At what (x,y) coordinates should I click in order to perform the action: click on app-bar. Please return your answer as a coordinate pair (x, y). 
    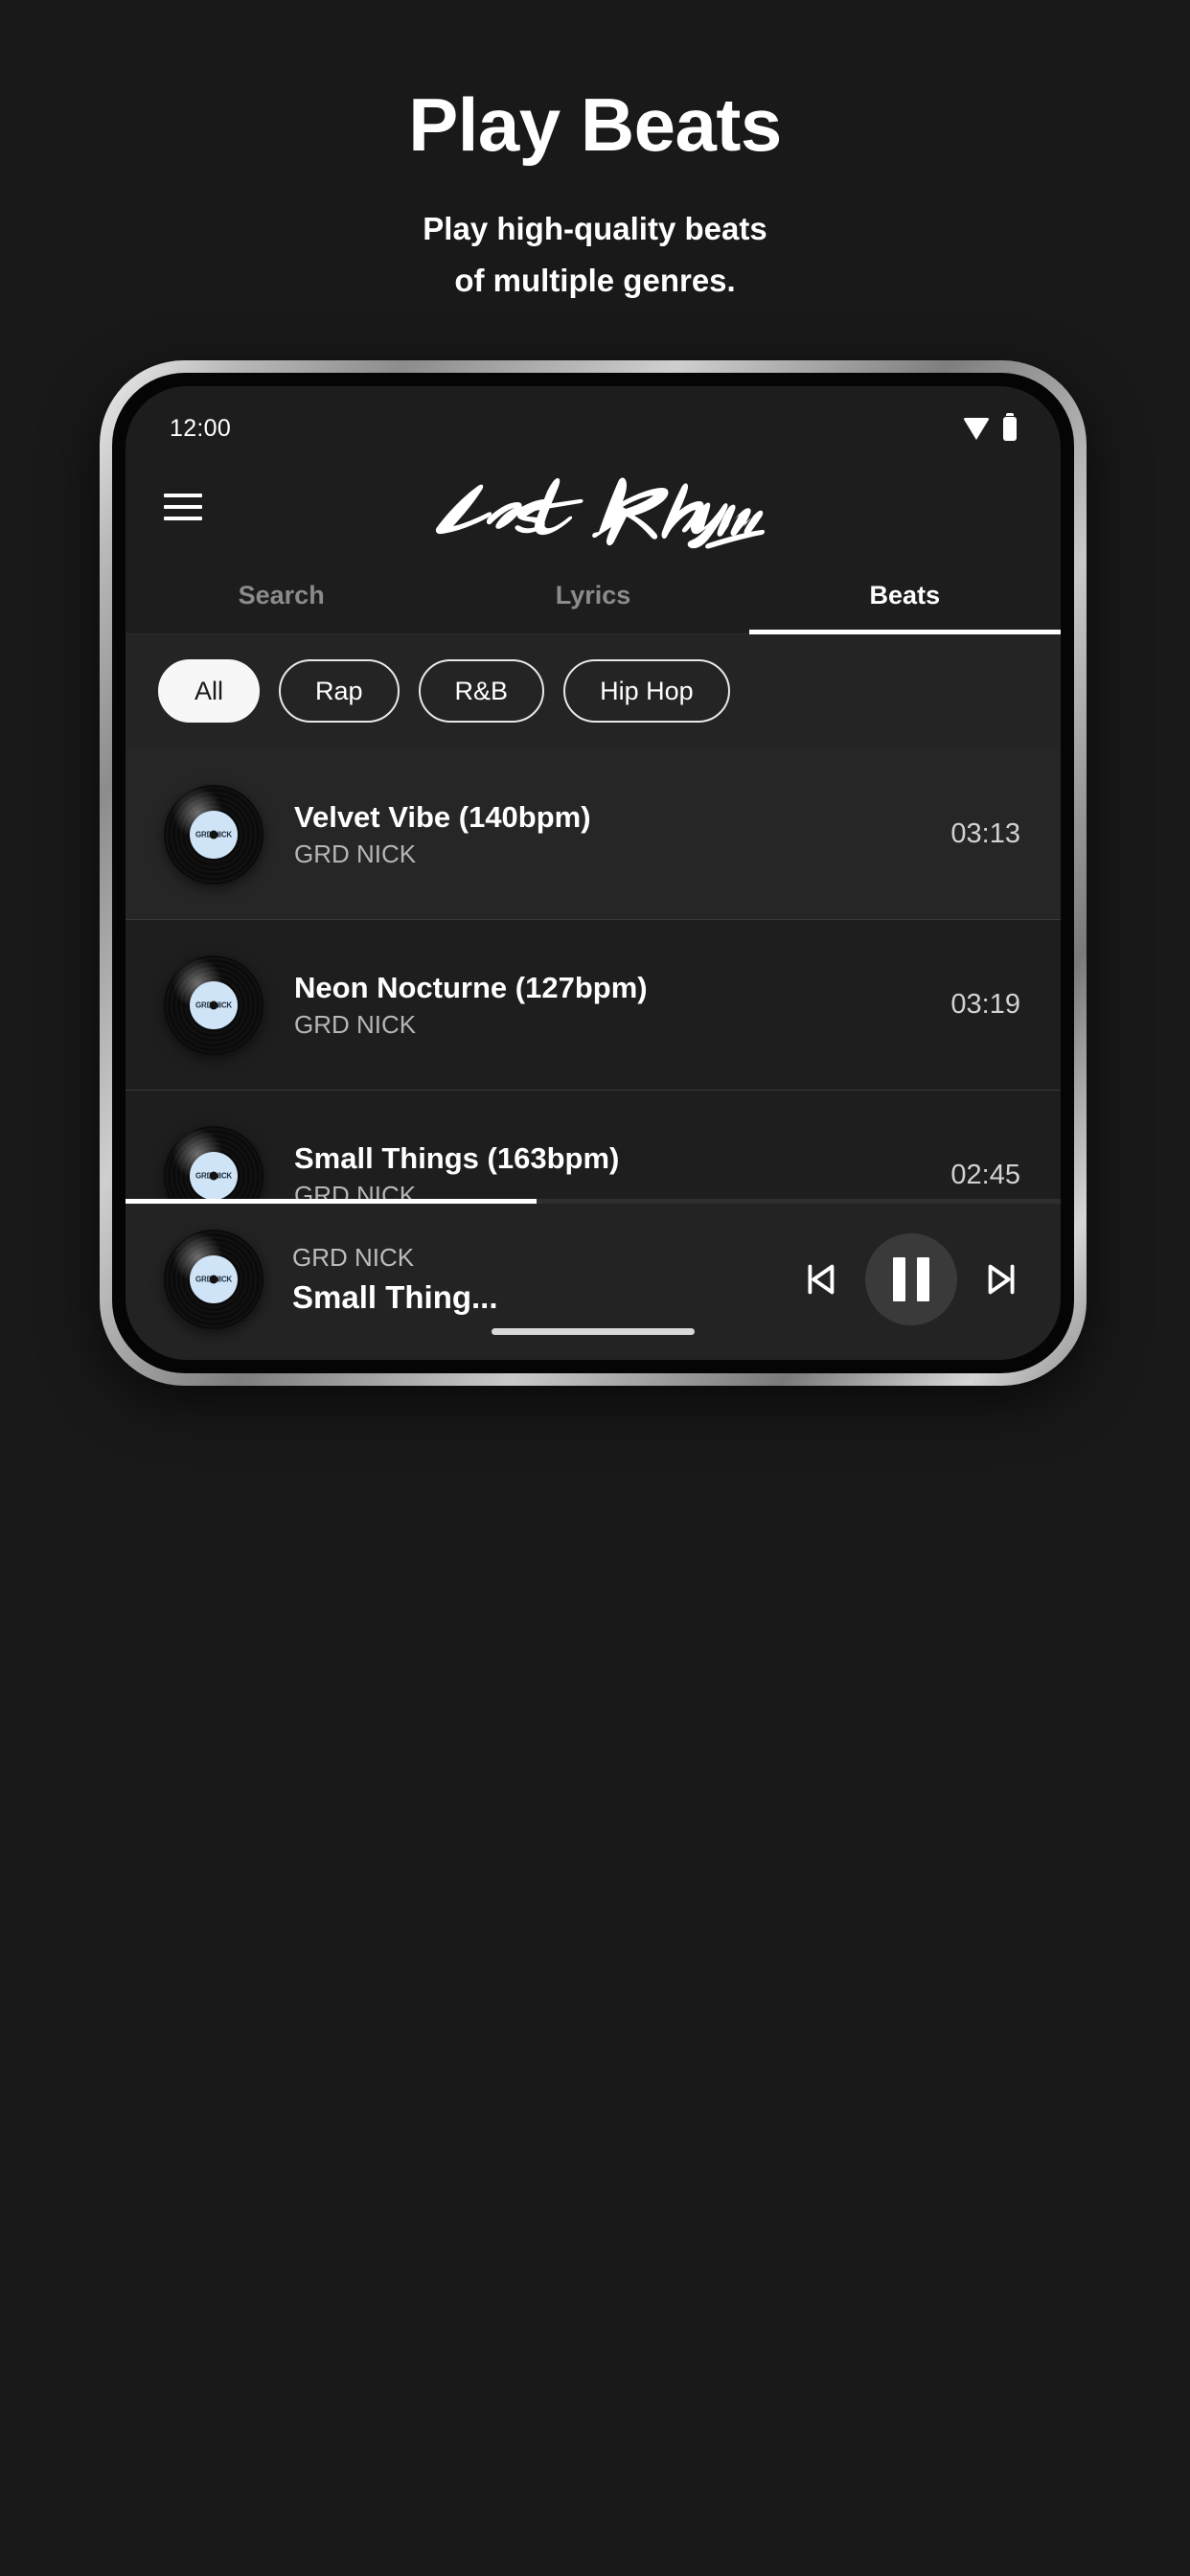
    Looking at the image, I should click on (593, 507).